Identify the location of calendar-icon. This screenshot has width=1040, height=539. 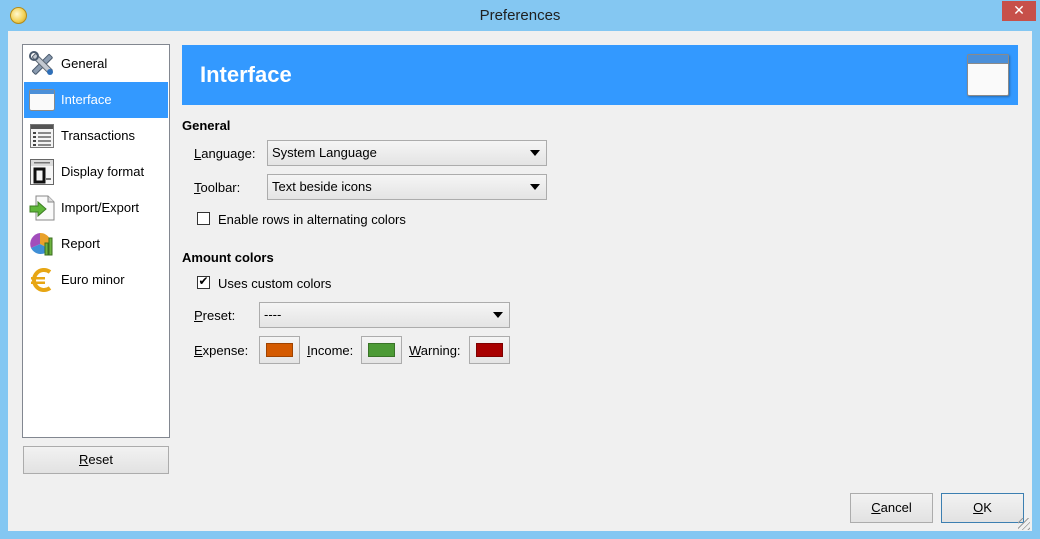
(42, 172).